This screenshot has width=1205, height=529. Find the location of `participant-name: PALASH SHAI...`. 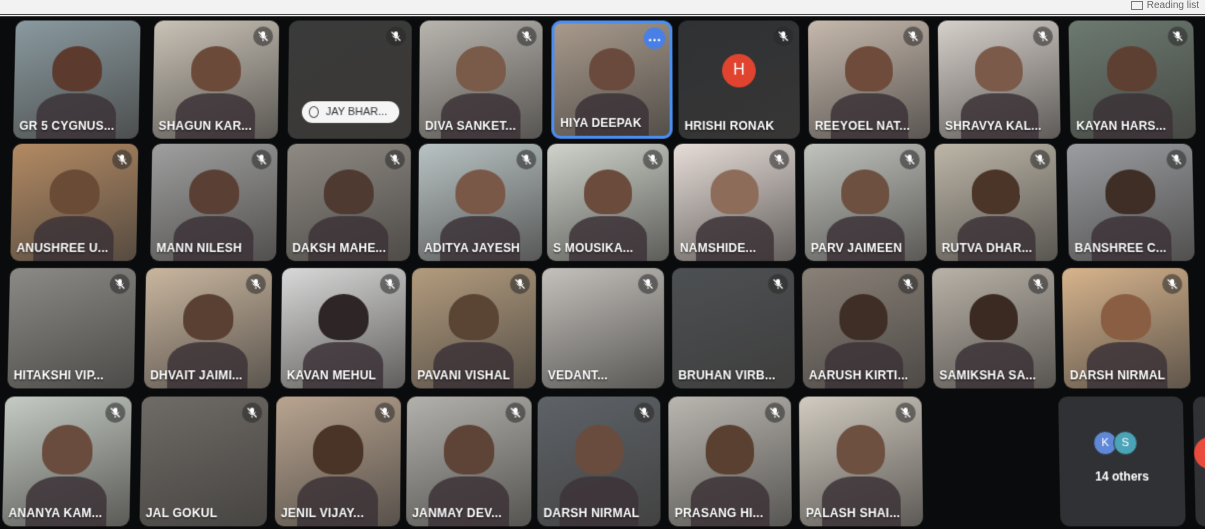

participant-name: PALASH SHAI... is located at coordinates (853, 513).